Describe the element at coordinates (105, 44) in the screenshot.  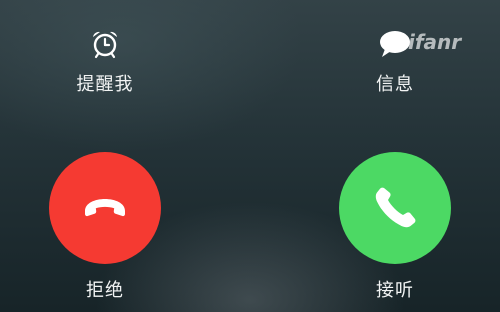
I see `alarm-clock-icon` at that location.